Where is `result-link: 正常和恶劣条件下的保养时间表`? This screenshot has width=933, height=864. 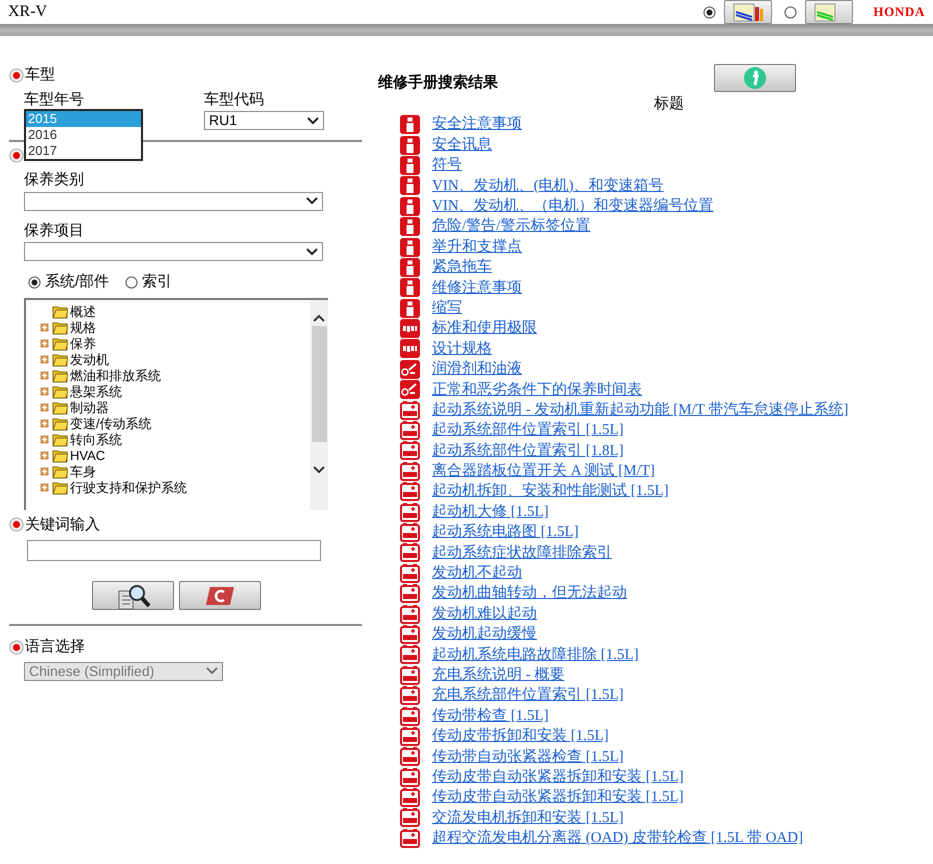
result-link: 正常和恶劣条件下的保养时间表 is located at coordinates (537, 390).